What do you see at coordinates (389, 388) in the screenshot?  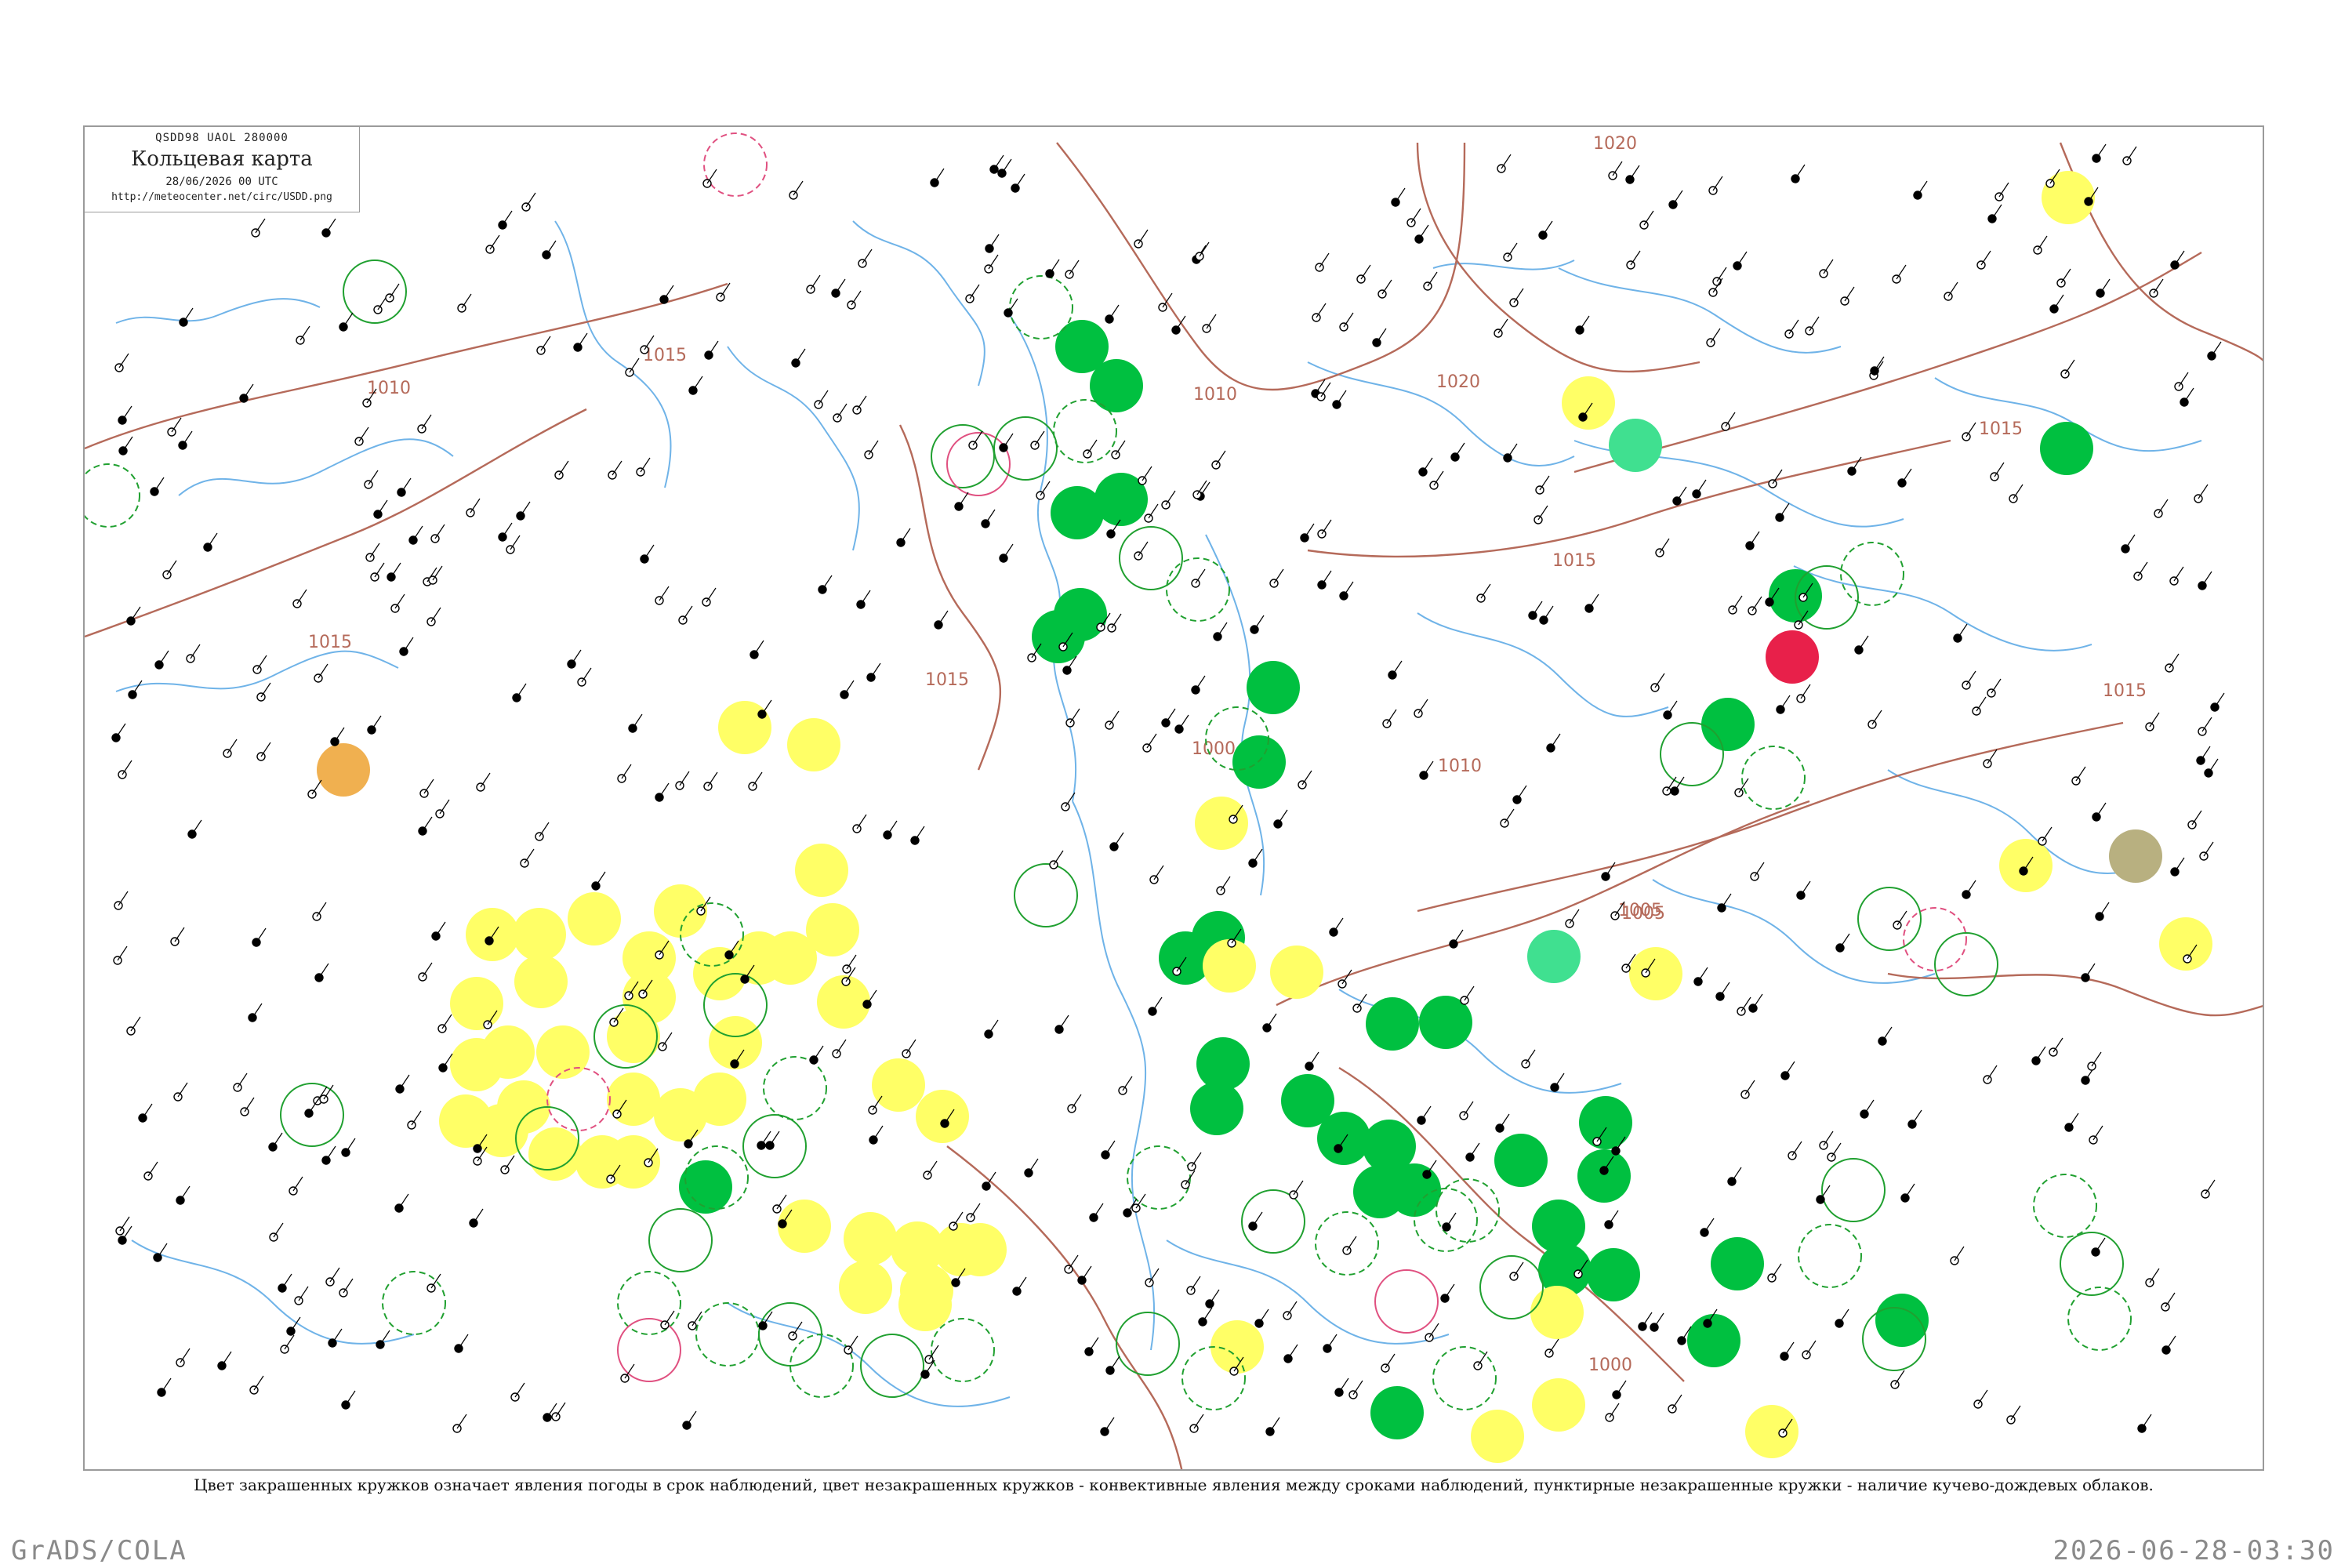 I see `isobar-label: 1010` at bounding box center [389, 388].